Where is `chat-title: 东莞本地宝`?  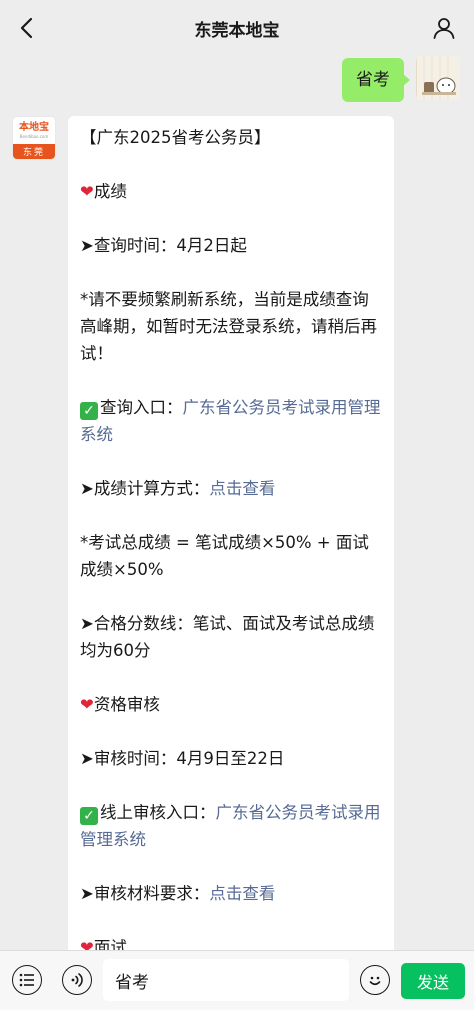 chat-title: 东莞本地宝 is located at coordinates (237, 30).